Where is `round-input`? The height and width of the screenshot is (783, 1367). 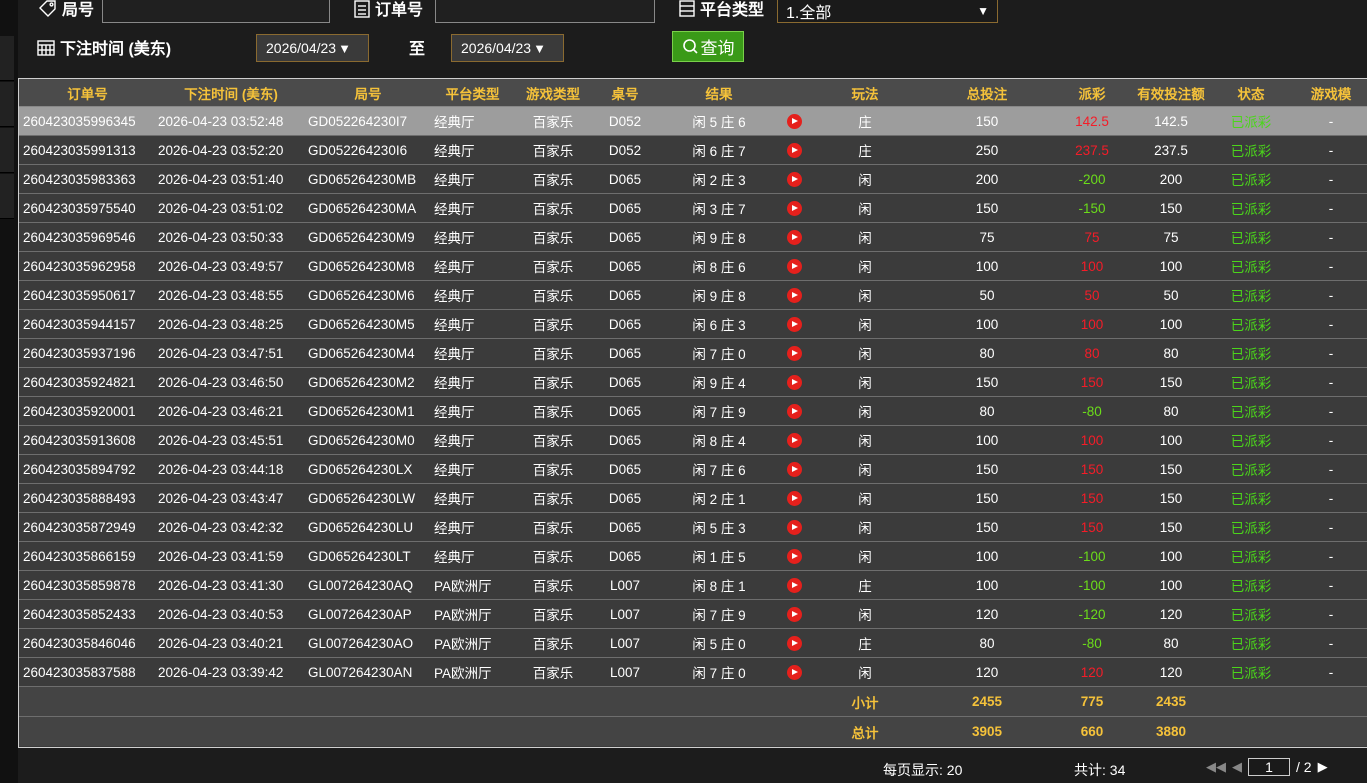
round-input is located at coordinates (216, 11).